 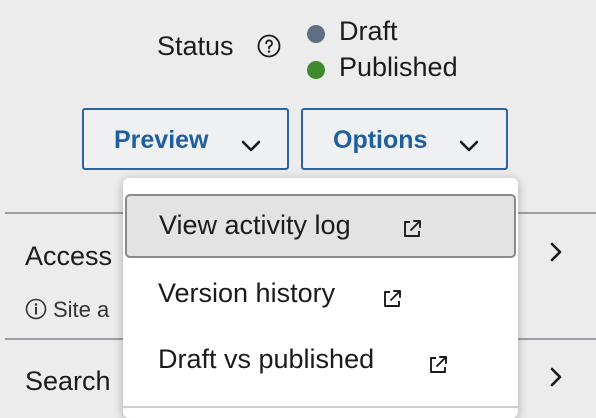 I want to click on preview-button-label: Preview, so click(x=161, y=140).